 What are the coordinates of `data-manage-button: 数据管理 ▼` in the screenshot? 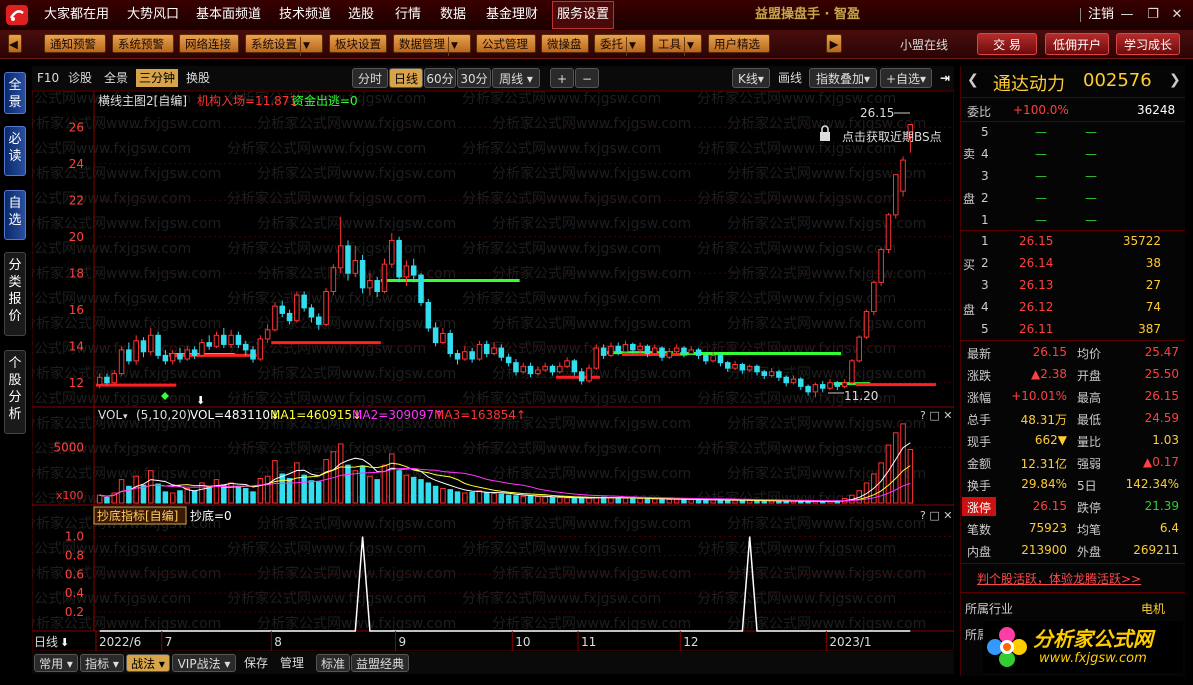 It's located at (432, 45).